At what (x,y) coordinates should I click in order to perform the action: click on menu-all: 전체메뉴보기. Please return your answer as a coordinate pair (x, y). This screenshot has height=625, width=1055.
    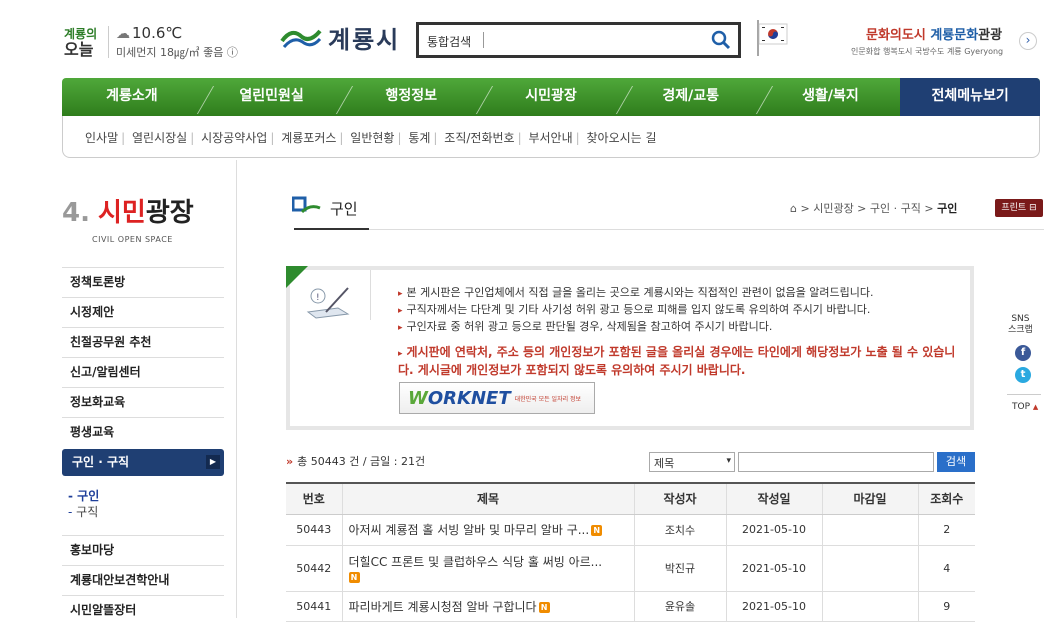
    Looking at the image, I should click on (970, 97).